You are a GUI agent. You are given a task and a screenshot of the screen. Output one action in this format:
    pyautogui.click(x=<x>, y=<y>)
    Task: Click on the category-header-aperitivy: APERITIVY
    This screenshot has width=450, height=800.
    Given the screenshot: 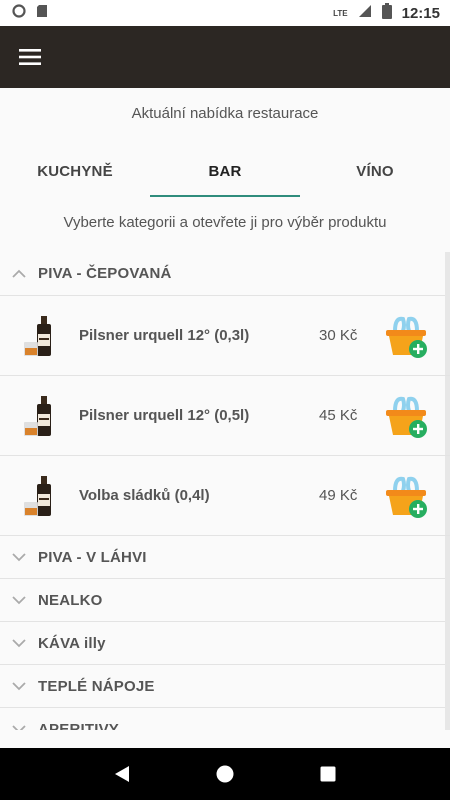 What is the action you would take?
    pyautogui.click(x=225, y=719)
    